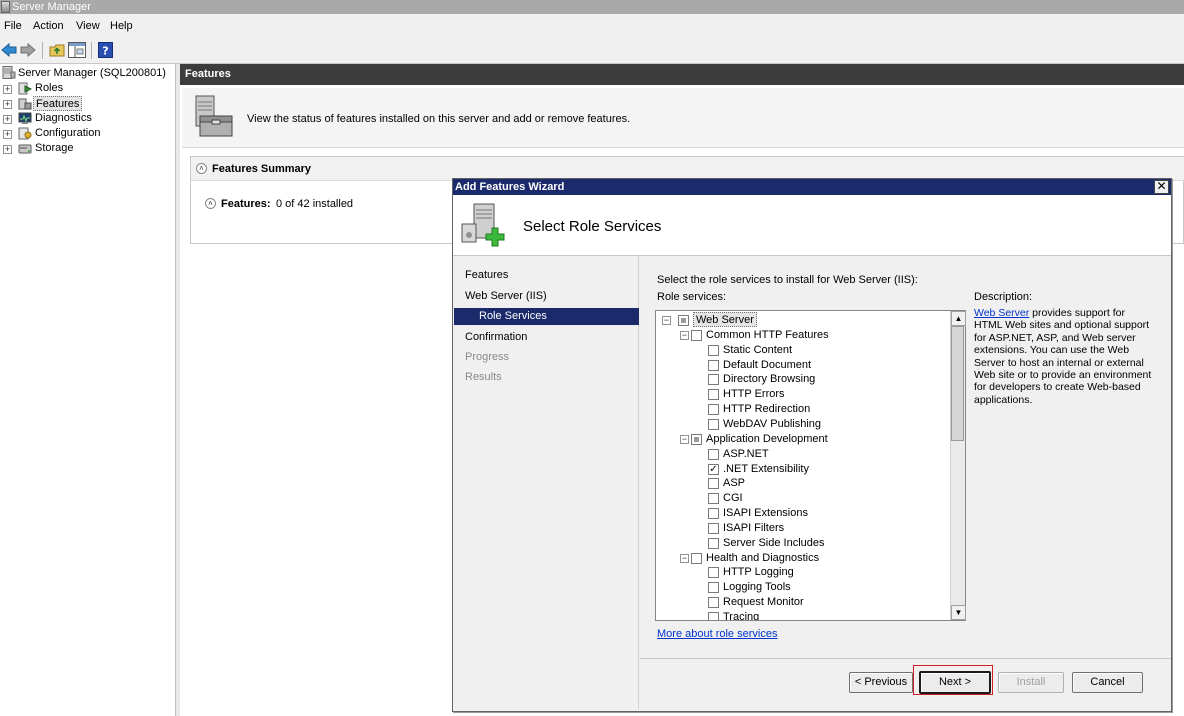 Image resolution: width=1184 pixels, height=716 pixels. What do you see at coordinates (1161, 187) in the screenshot?
I see `close-icon: ✕` at bounding box center [1161, 187].